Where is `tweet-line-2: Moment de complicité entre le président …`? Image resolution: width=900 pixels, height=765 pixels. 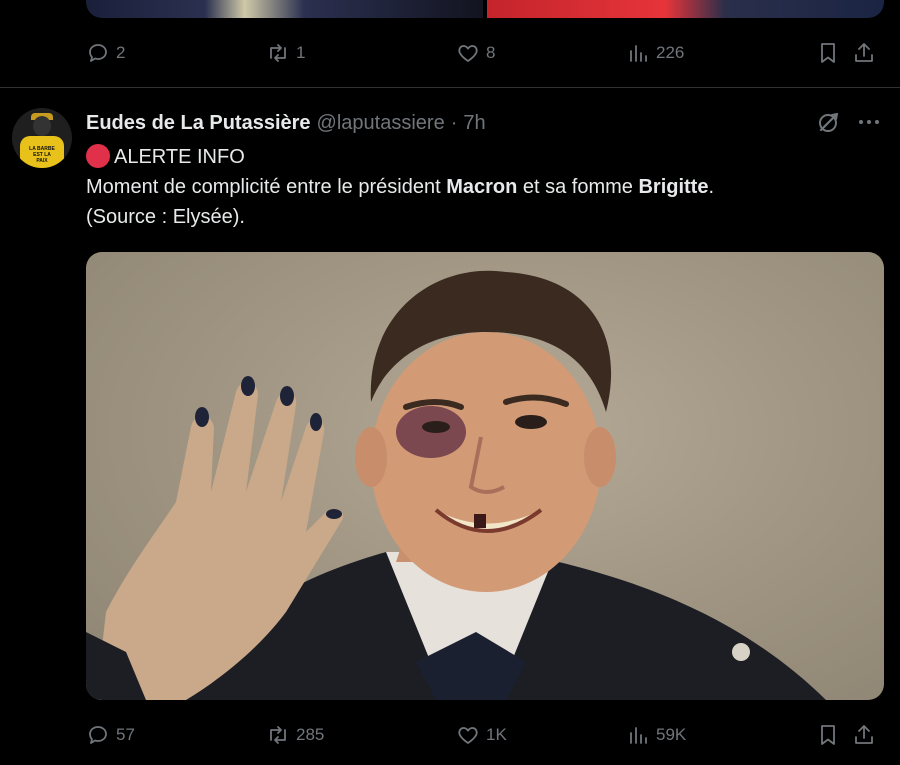
tweet-line-2: Moment de complicité entre le président … is located at coordinates (481, 187).